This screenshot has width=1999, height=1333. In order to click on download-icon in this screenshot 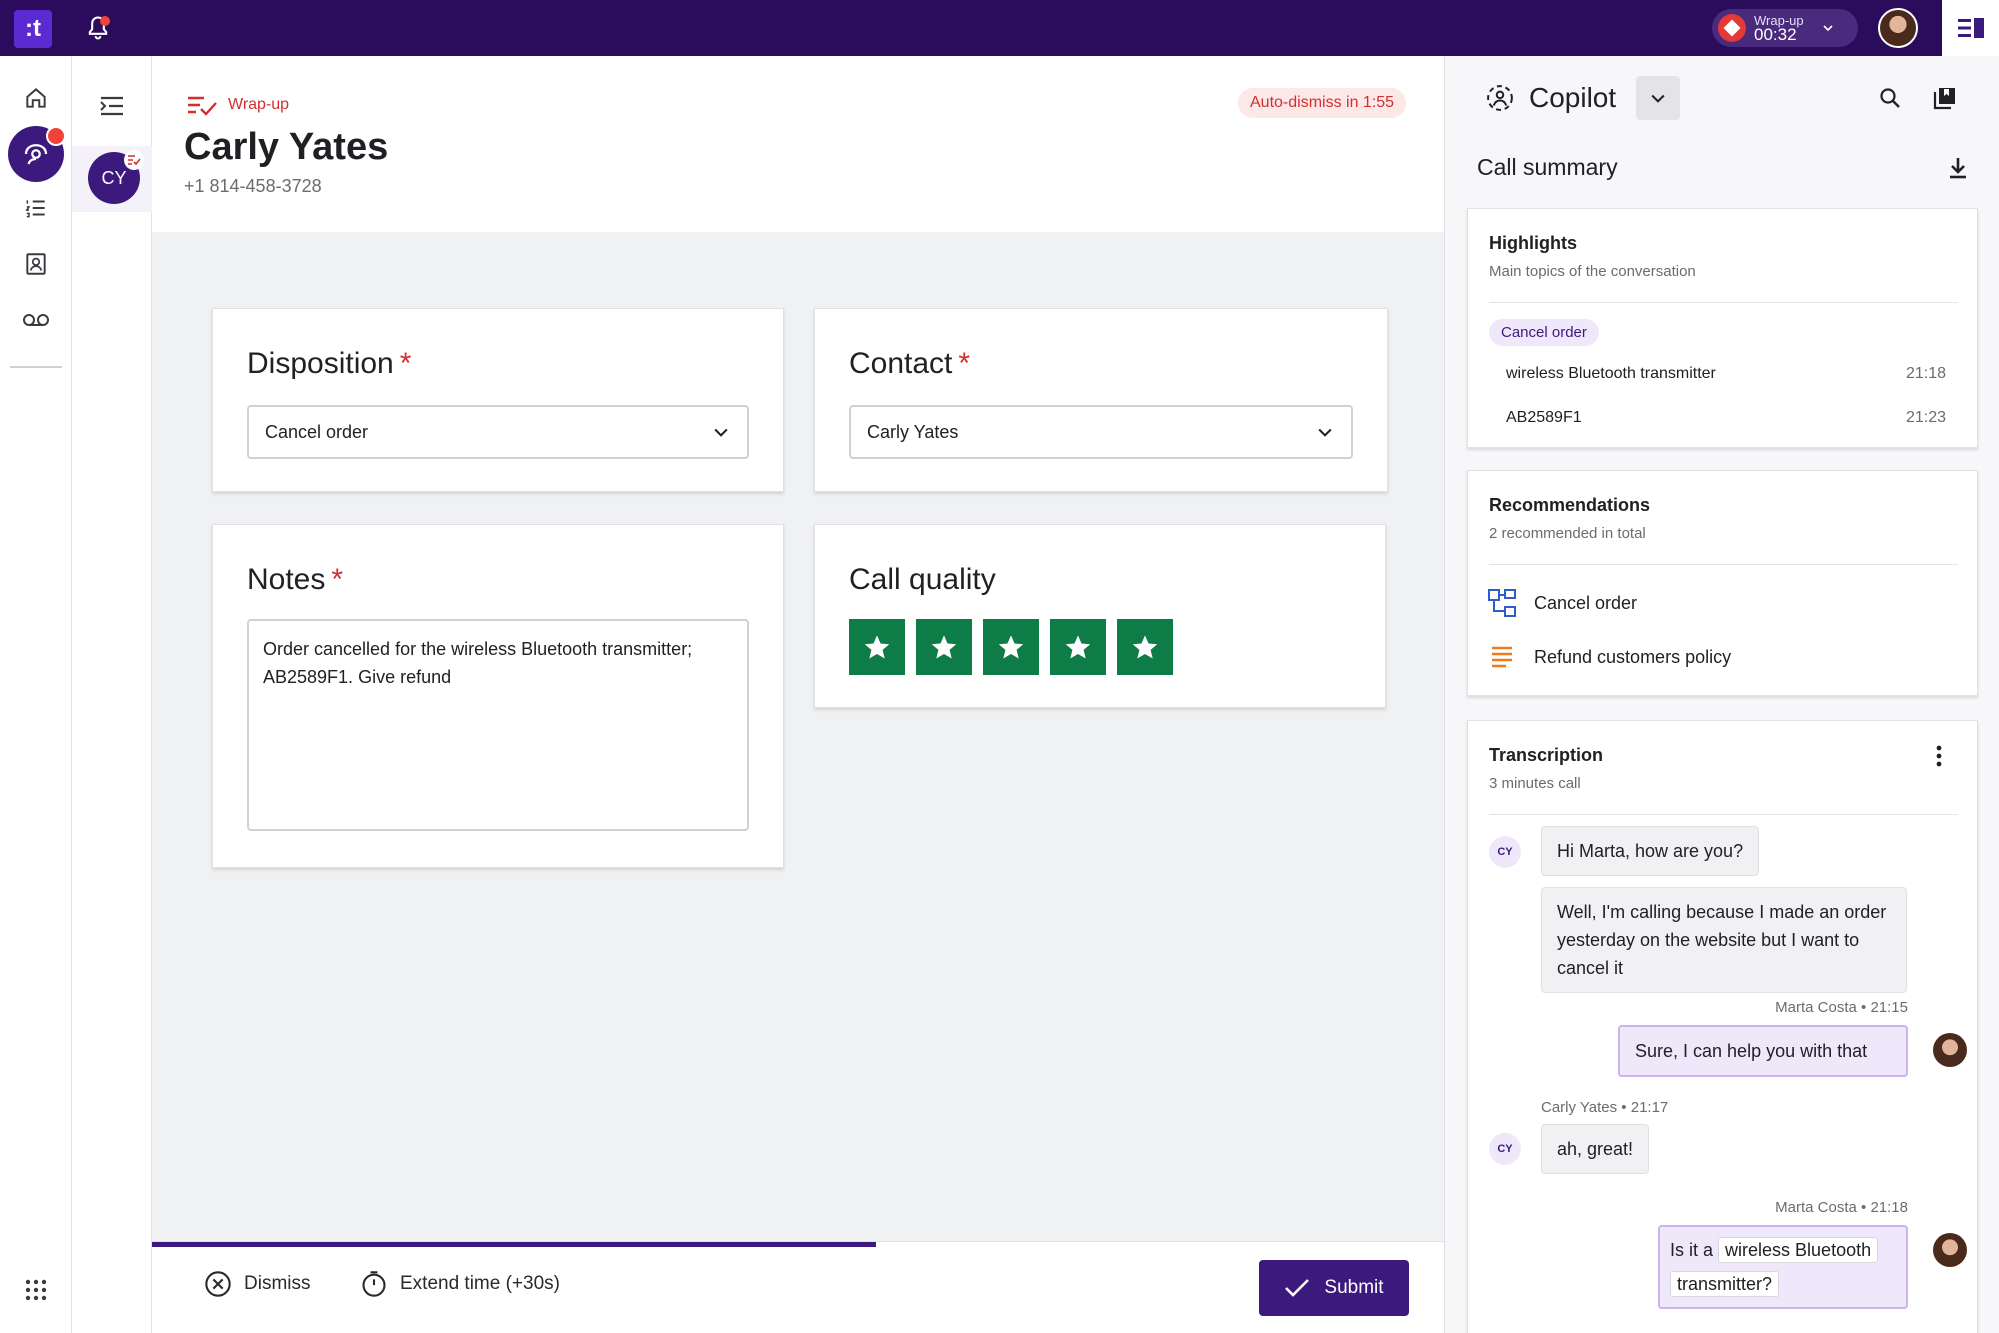, I will do `click(1958, 168)`.